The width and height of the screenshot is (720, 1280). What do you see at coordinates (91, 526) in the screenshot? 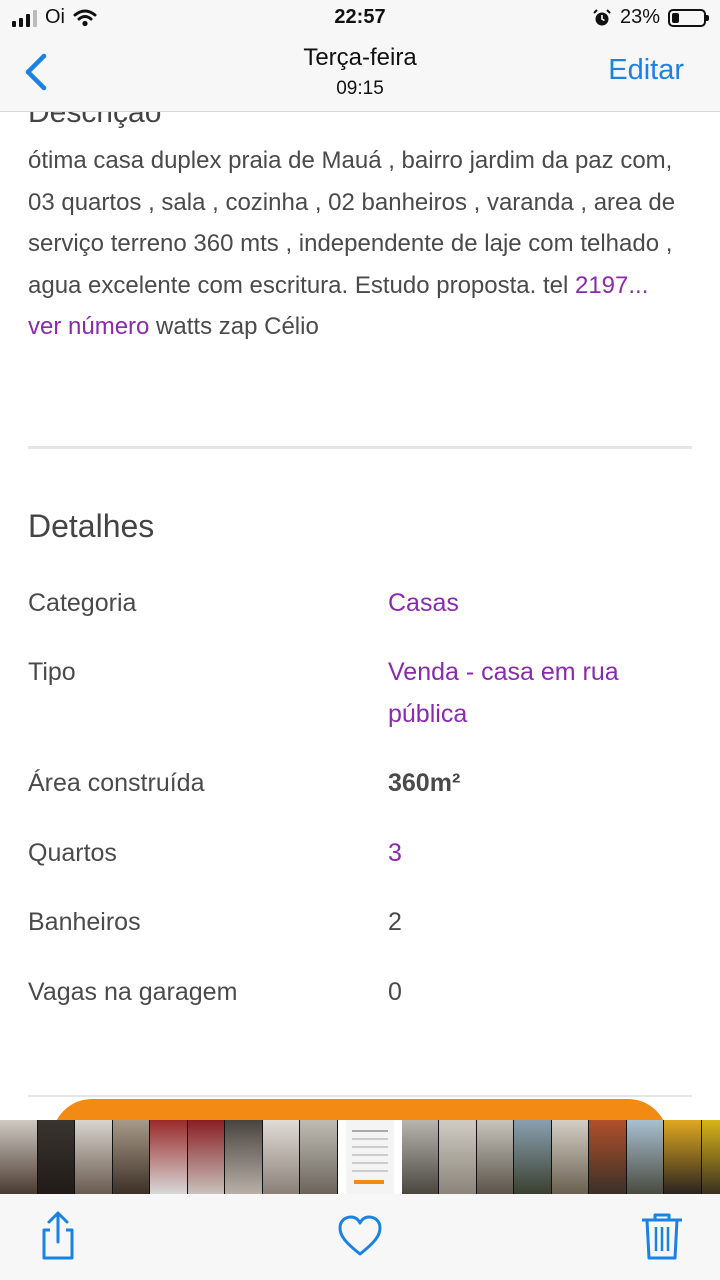
I see `details-heading: Detalhes` at bounding box center [91, 526].